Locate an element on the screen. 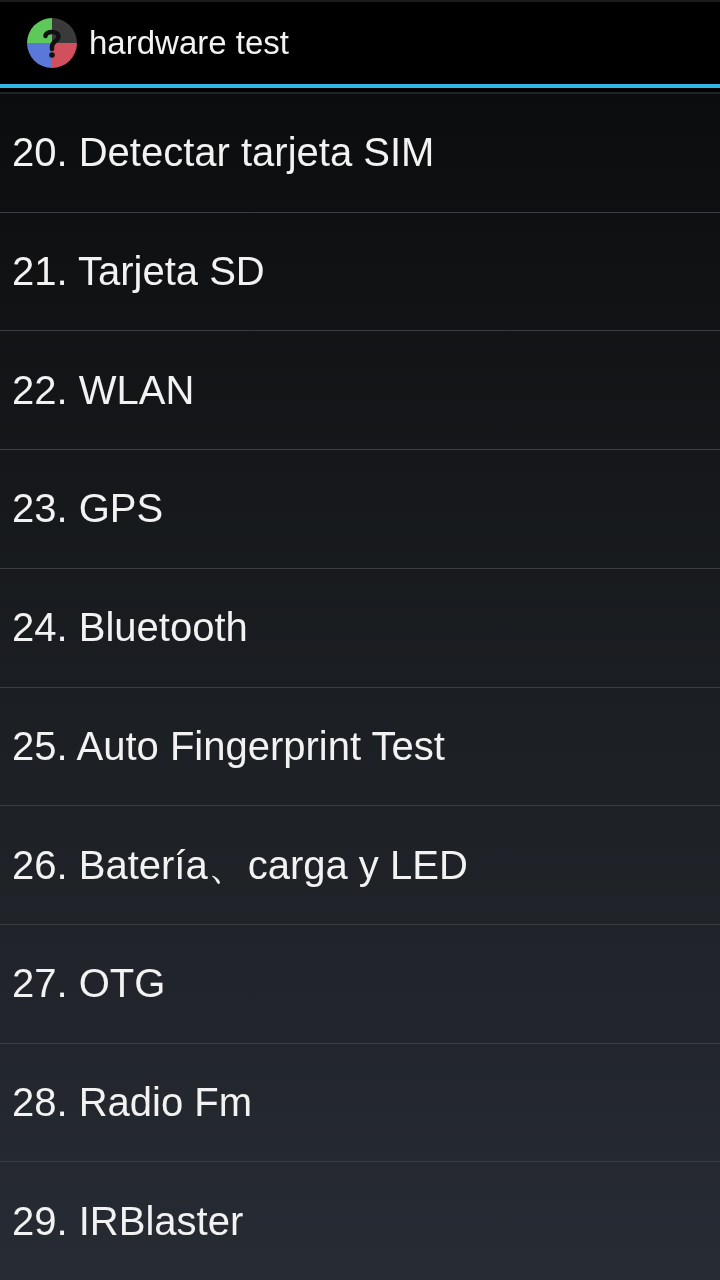 The height and width of the screenshot is (1280, 720). test-list-item: 23. GPS is located at coordinates (360, 509).